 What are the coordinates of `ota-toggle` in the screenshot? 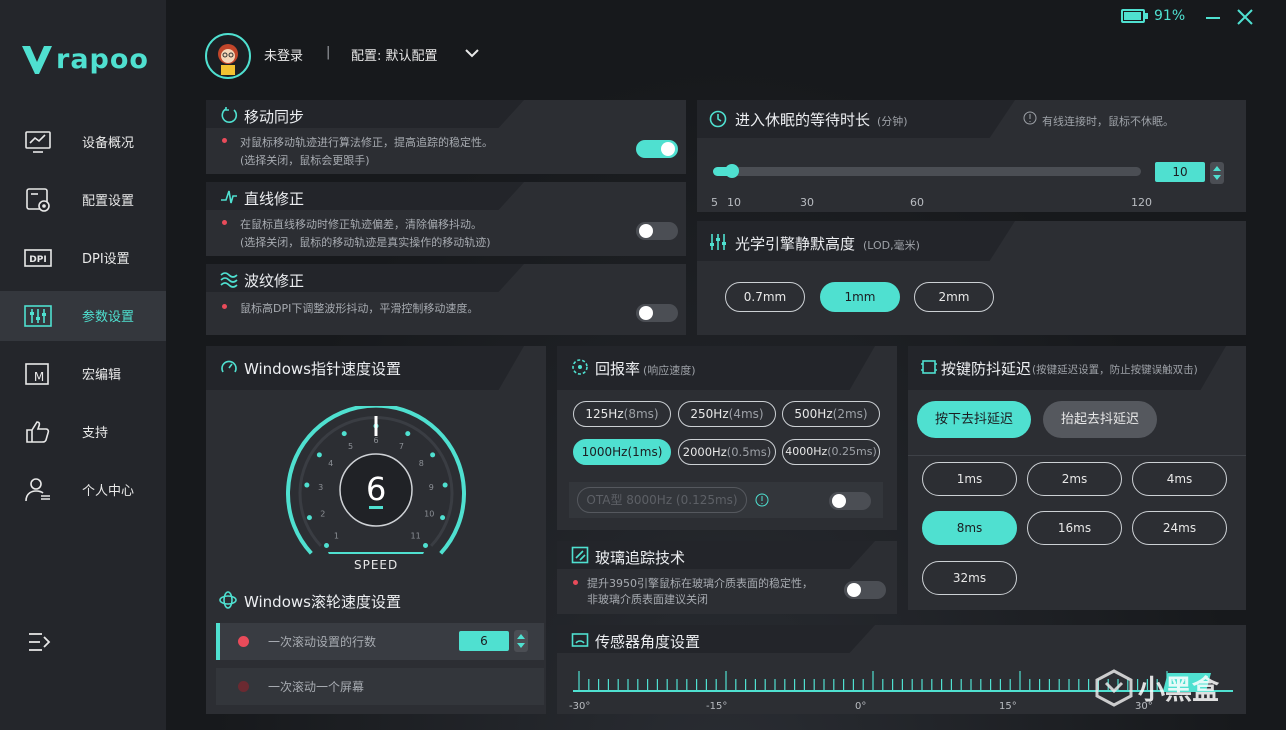 It's located at (850, 501).